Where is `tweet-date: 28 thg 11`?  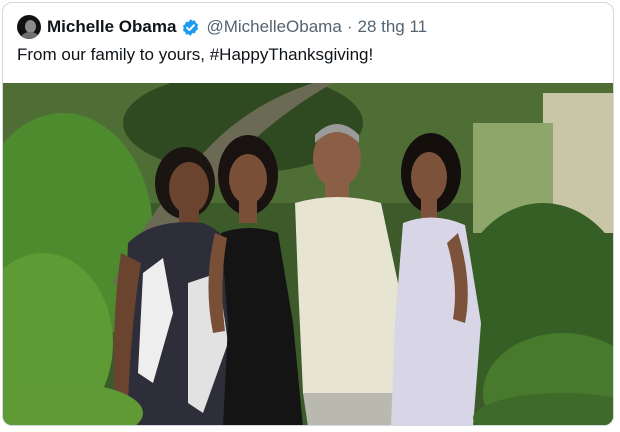
tweet-date: 28 thg 11 is located at coordinates (392, 27).